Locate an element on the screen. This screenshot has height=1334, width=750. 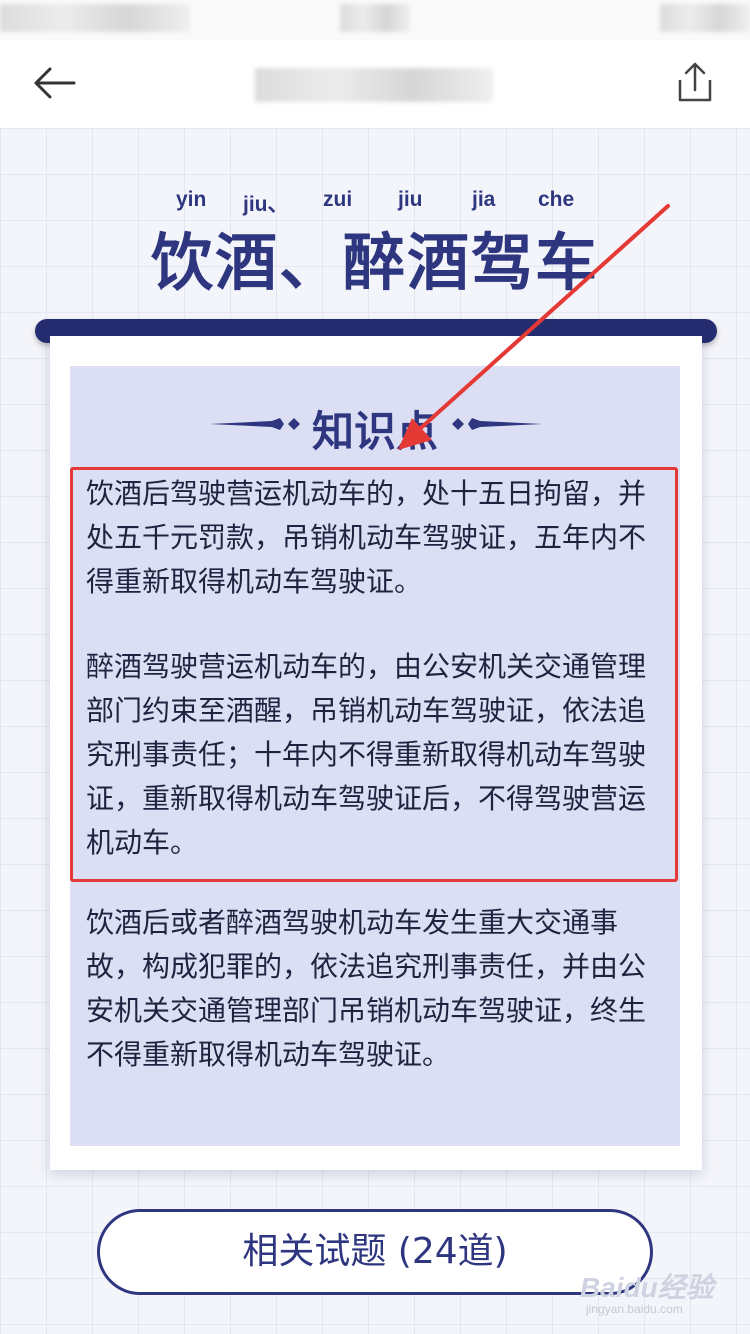
section-title: 知识点 is located at coordinates (374, 431).